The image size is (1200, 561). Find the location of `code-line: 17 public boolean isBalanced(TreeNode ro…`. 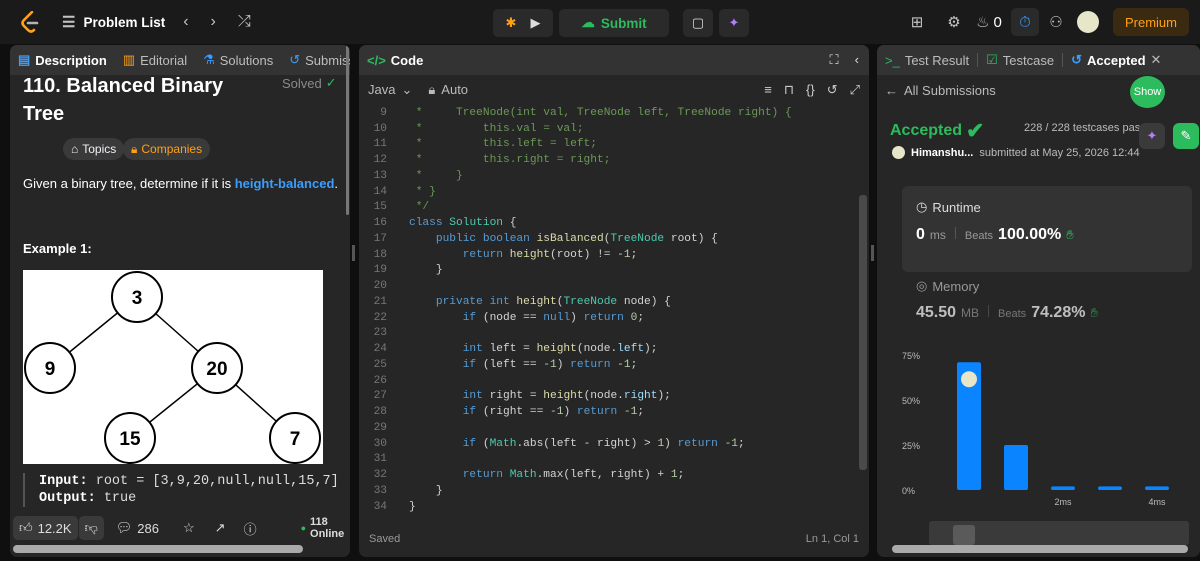

code-line: 17 public boolean isBalanced(TreeNode ro… is located at coordinates (609, 239).